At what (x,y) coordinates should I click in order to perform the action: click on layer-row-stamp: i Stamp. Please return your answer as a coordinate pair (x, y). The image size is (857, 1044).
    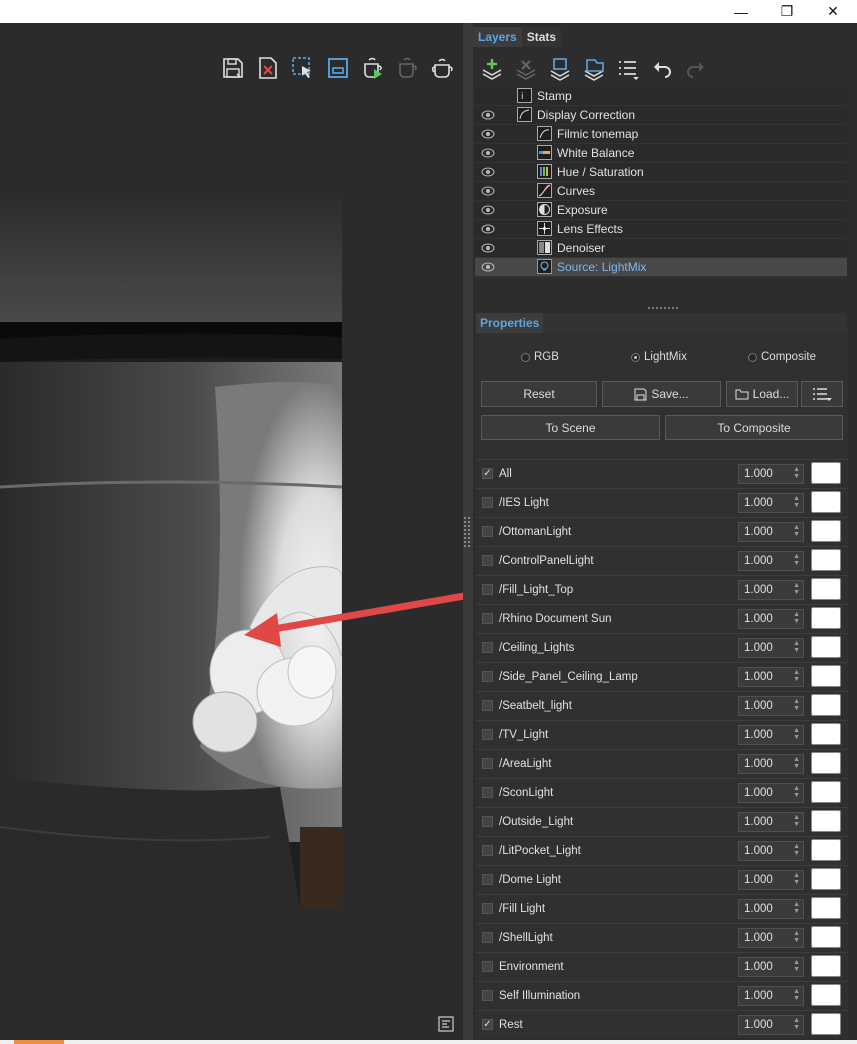
    Looking at the image, I should click on (661, 96).